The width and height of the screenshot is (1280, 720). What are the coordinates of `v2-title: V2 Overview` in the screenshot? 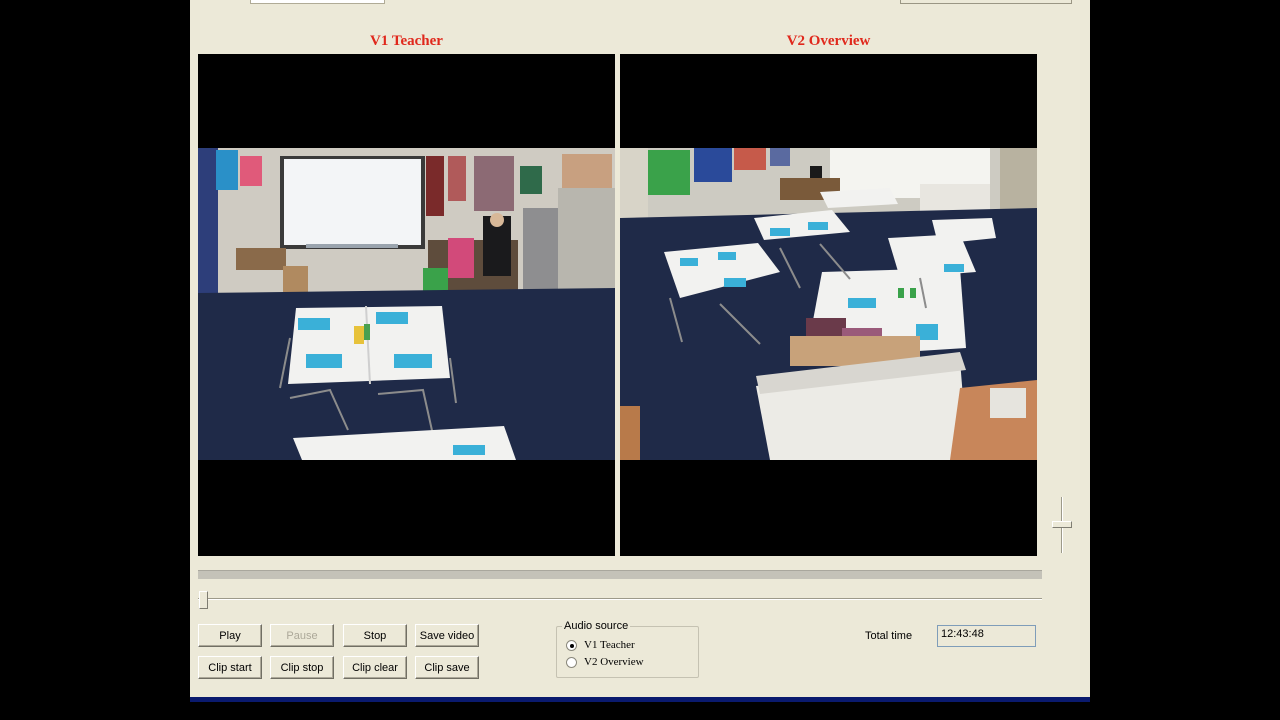 It's located at (828, 41).